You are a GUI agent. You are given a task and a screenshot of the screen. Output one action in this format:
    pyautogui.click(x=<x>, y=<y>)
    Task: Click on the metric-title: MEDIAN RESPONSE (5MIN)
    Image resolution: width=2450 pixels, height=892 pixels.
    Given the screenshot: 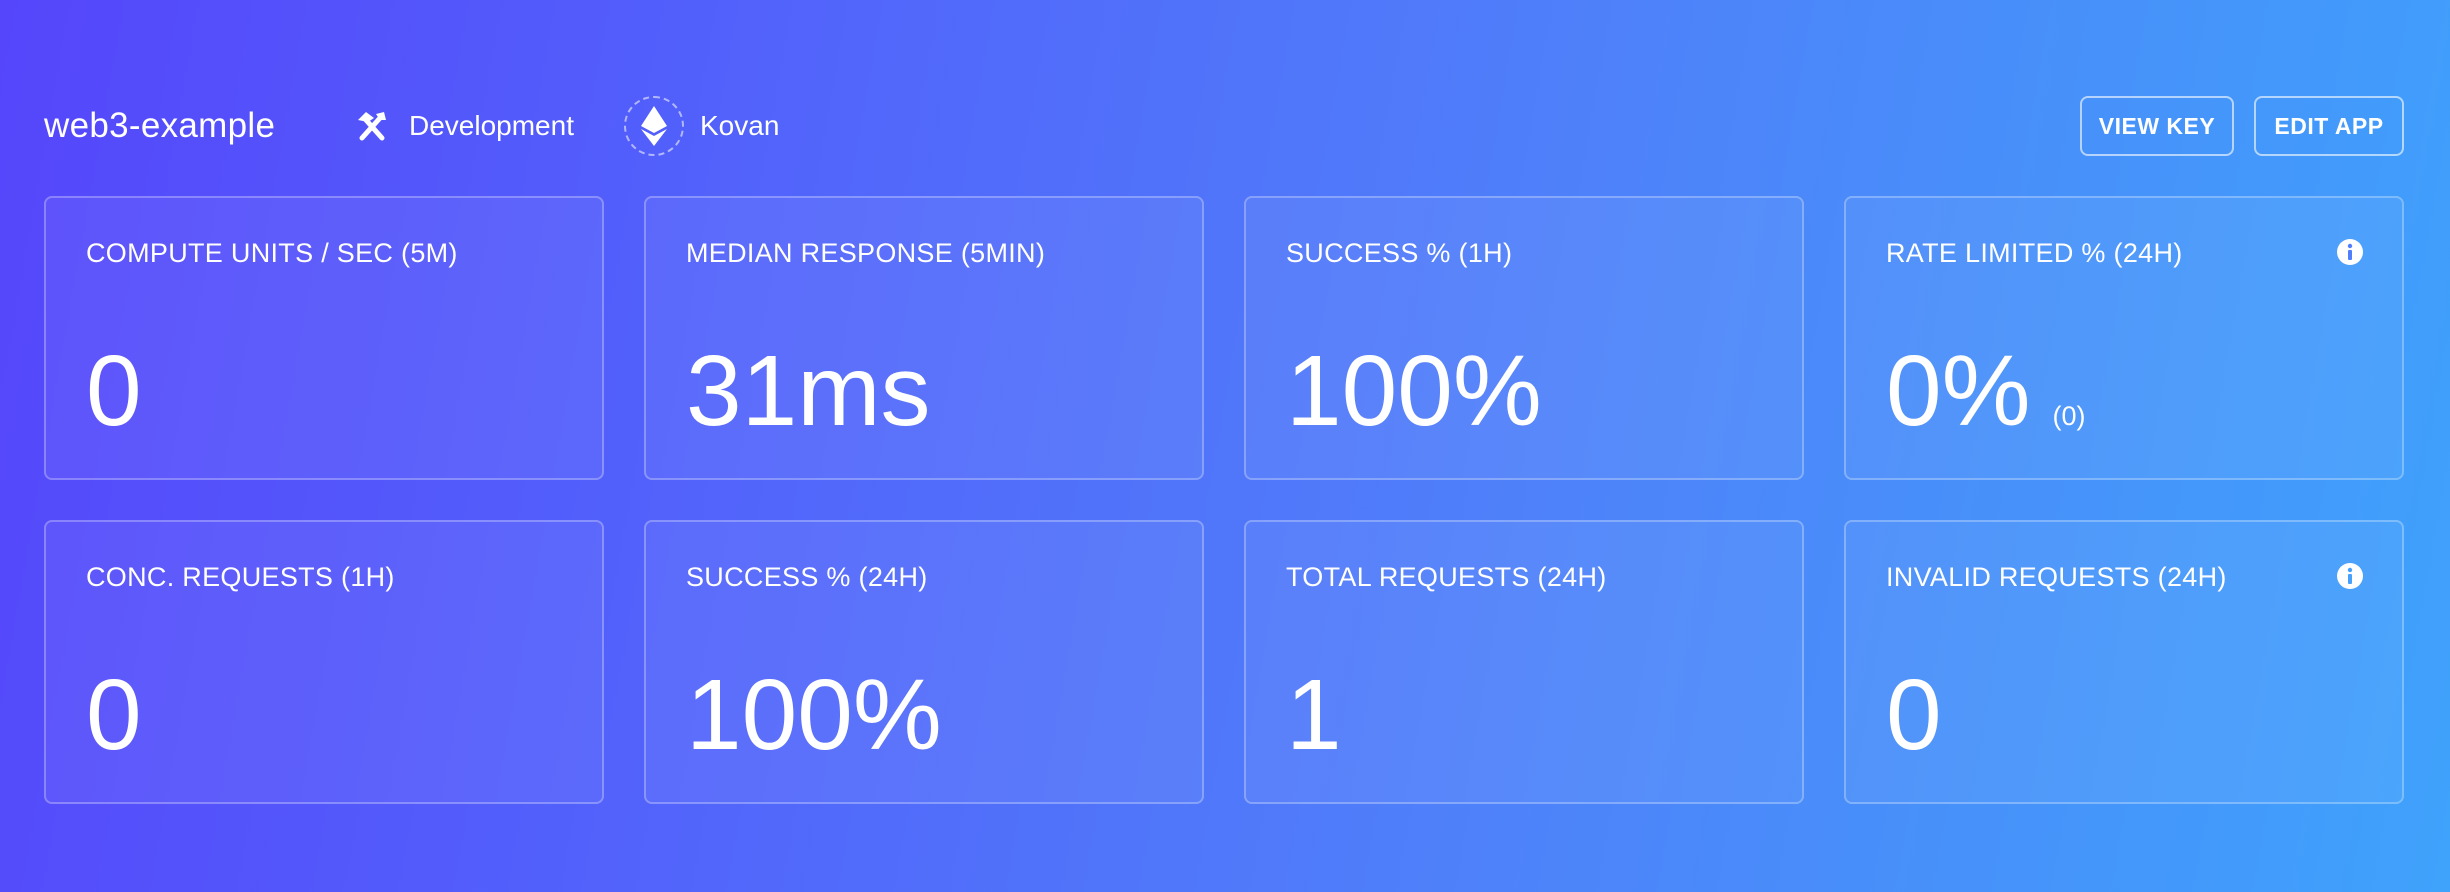 What is the action you would take?
    pyautogui.click(x=866, y=253)
    